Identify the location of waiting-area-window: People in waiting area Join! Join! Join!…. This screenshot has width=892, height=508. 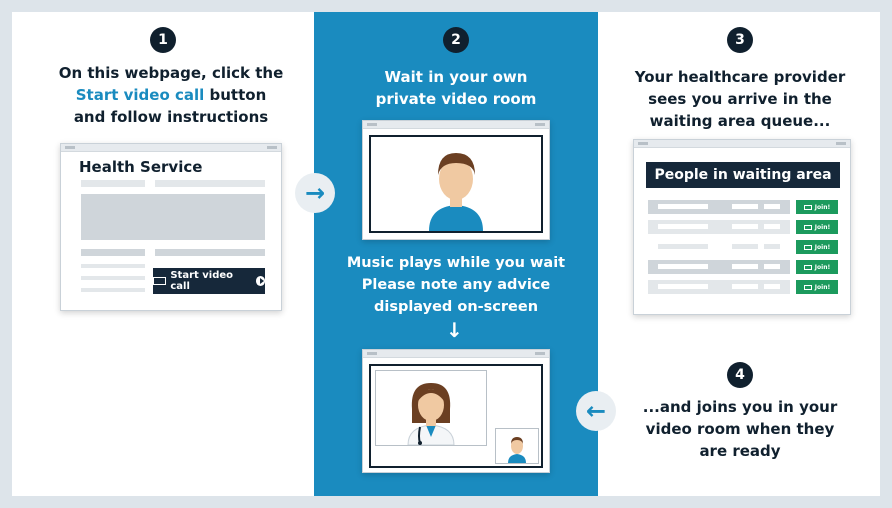
(742, 227).